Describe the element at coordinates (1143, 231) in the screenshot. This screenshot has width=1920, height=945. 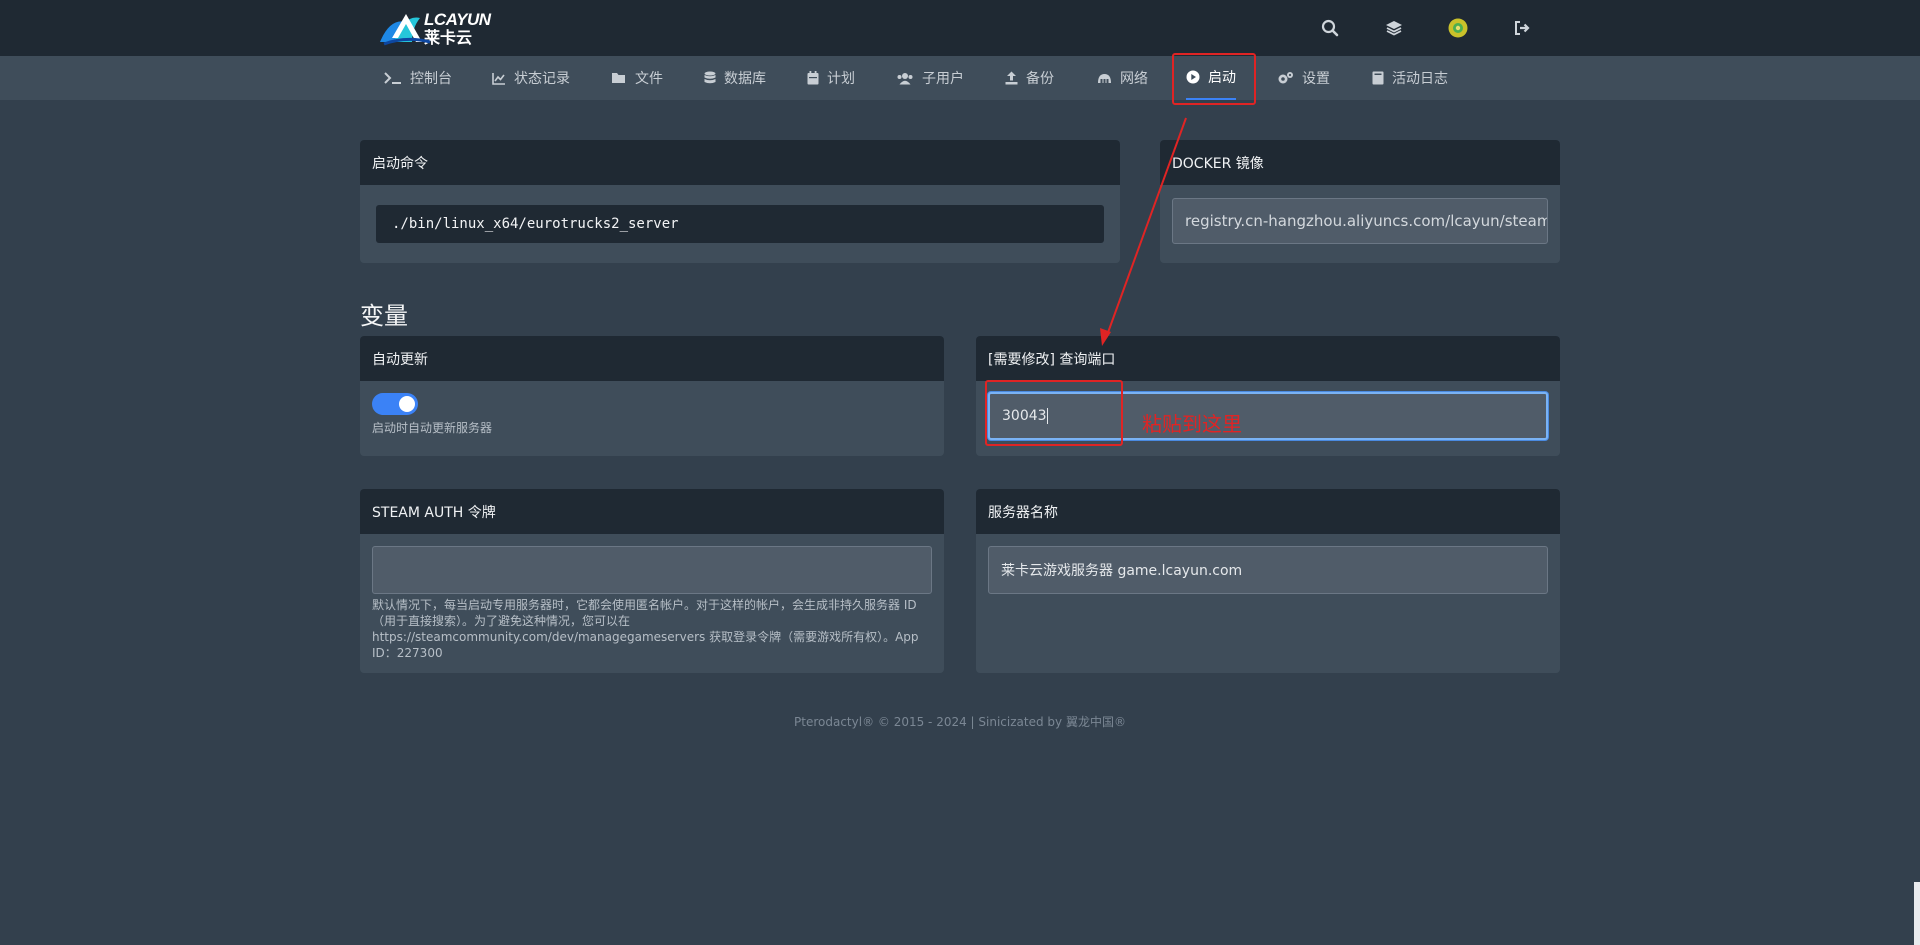
I see `annotation-arrow` at that location.